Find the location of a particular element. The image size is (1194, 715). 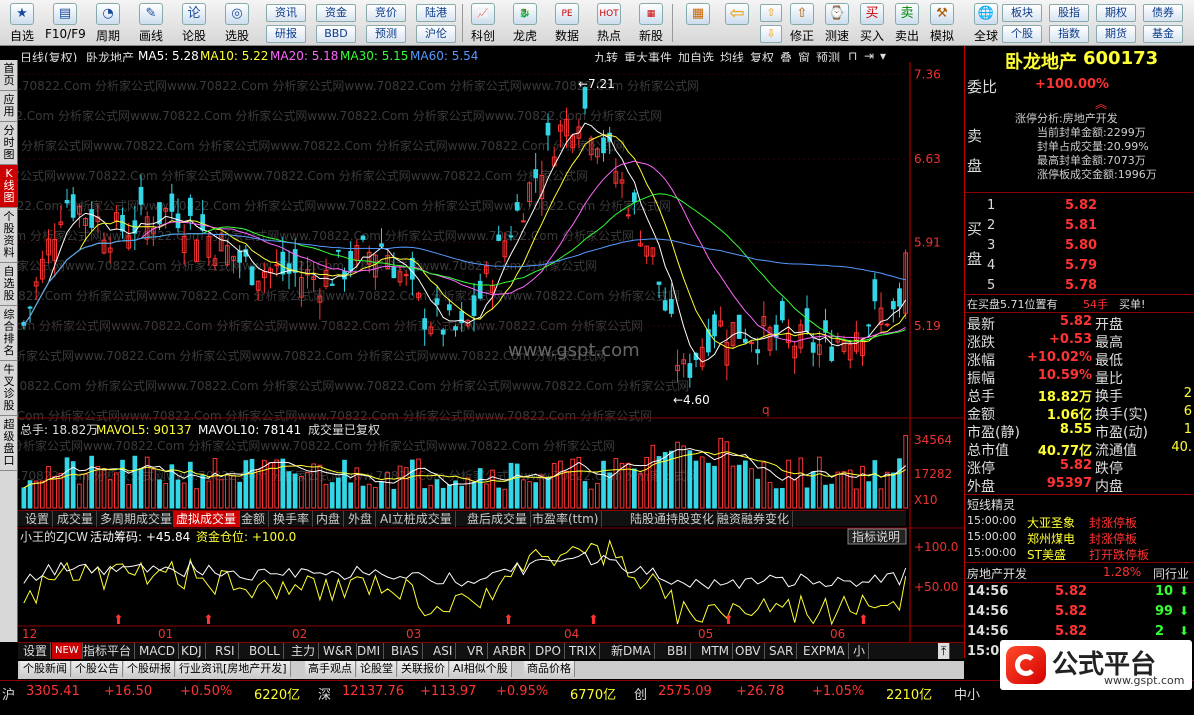

indicator-tab-2: 指标平台 is located at coordinates (108, 651).